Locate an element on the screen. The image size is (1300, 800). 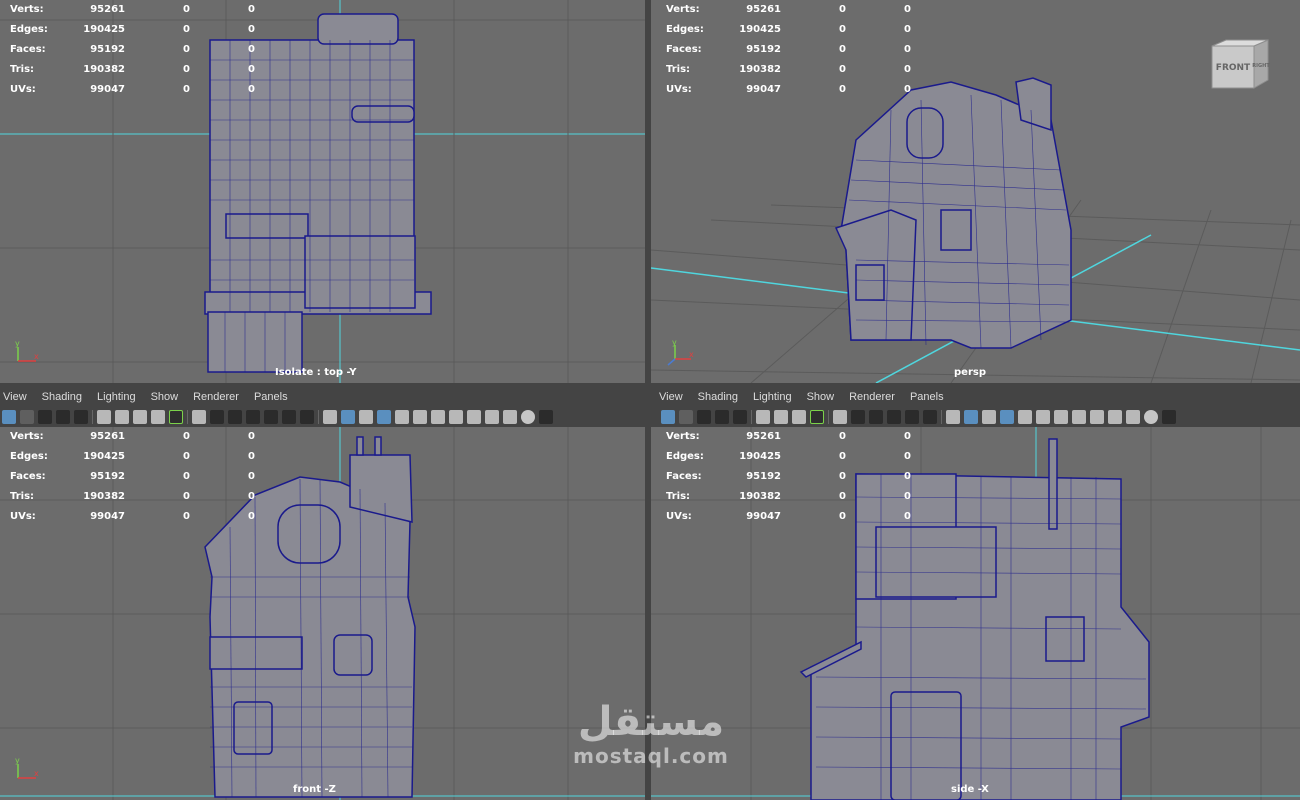
watermark-arabic: مستقل is located at coordinates (651, 722).